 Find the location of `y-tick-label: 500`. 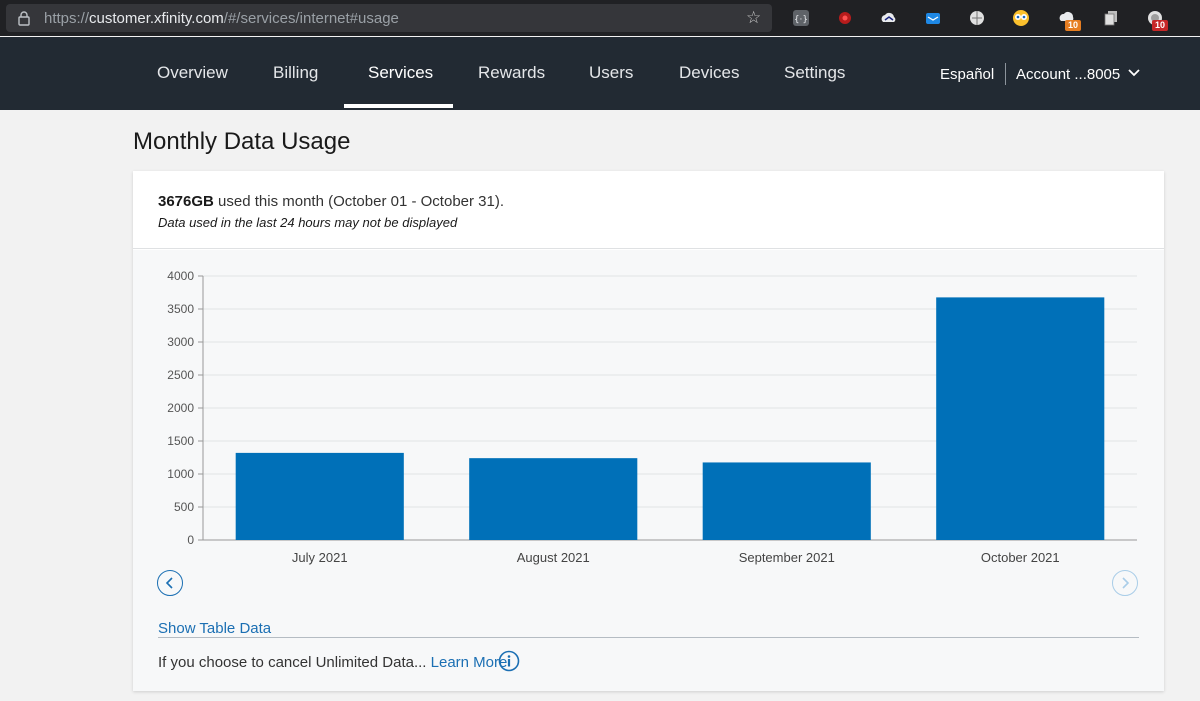

y-tick-label: 500 is located at coordinates (184, 507).